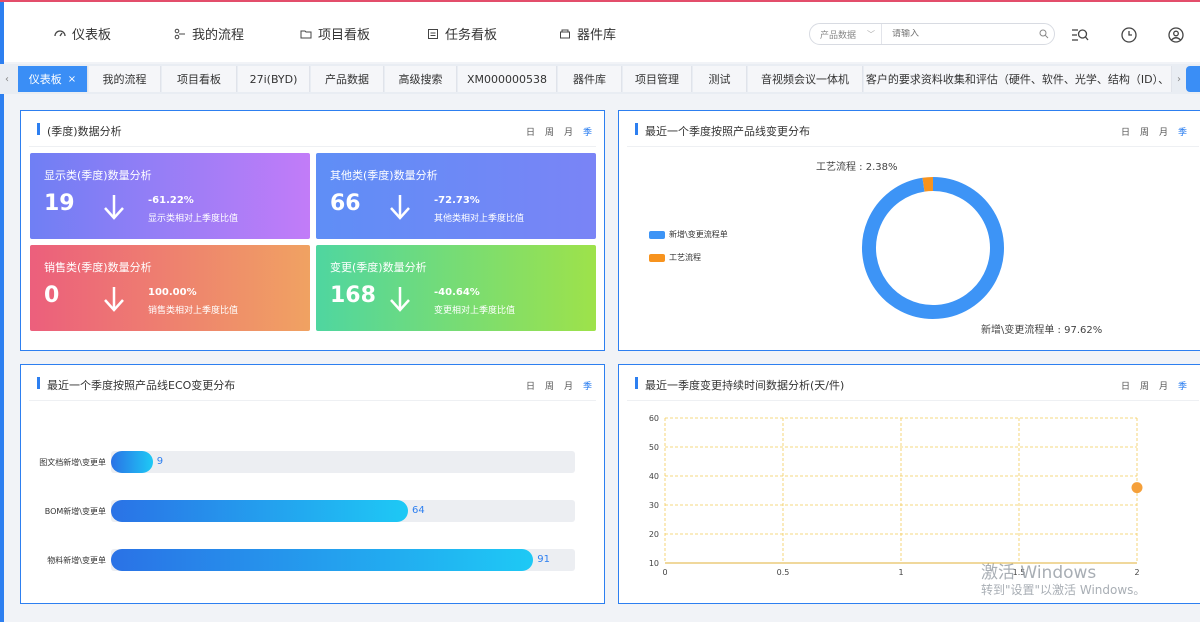 The image size is (1200, 622). What do you see at coordinates (1136, 572) in the screenshot?
I see `x-tick-label: 2` at bounding box center [1136, 572].